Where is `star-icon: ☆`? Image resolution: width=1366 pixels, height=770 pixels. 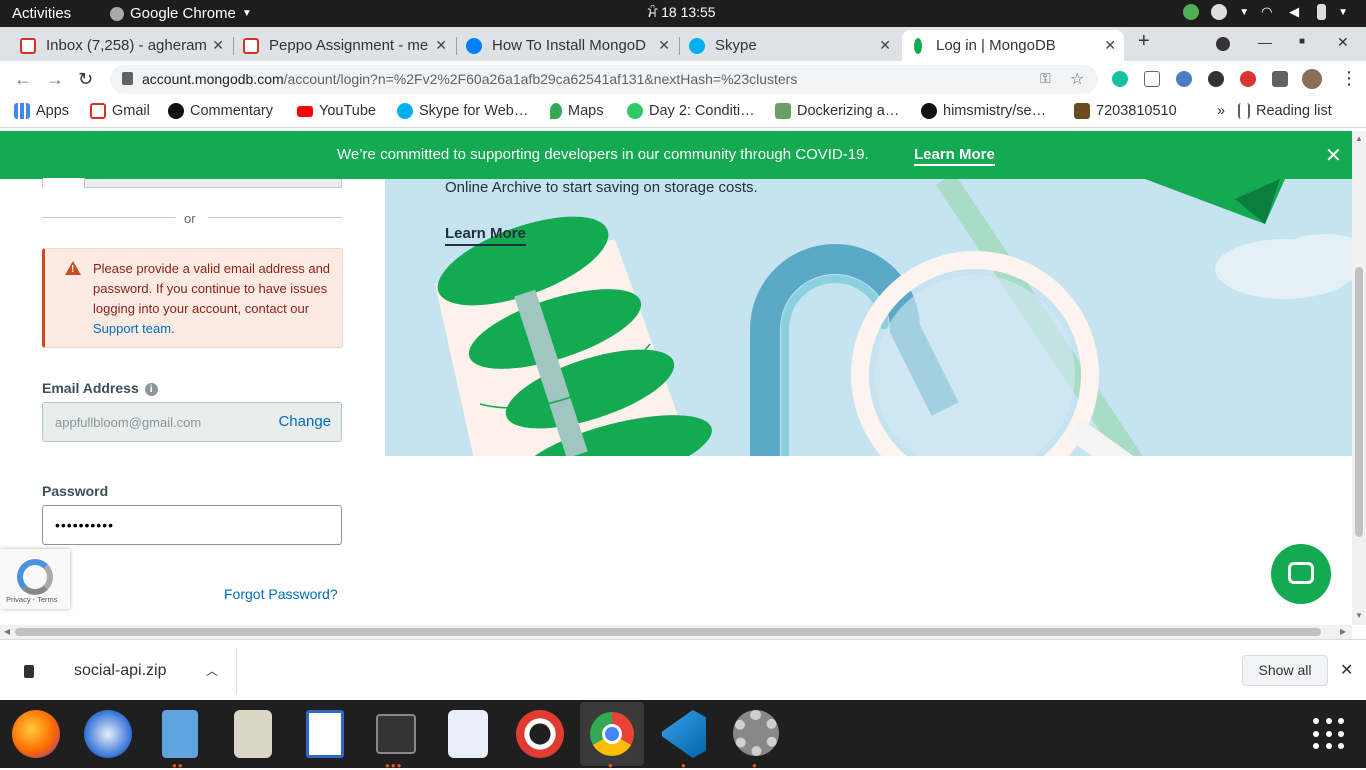 star-icon: ☆ is located at coordinates (1077, 79).